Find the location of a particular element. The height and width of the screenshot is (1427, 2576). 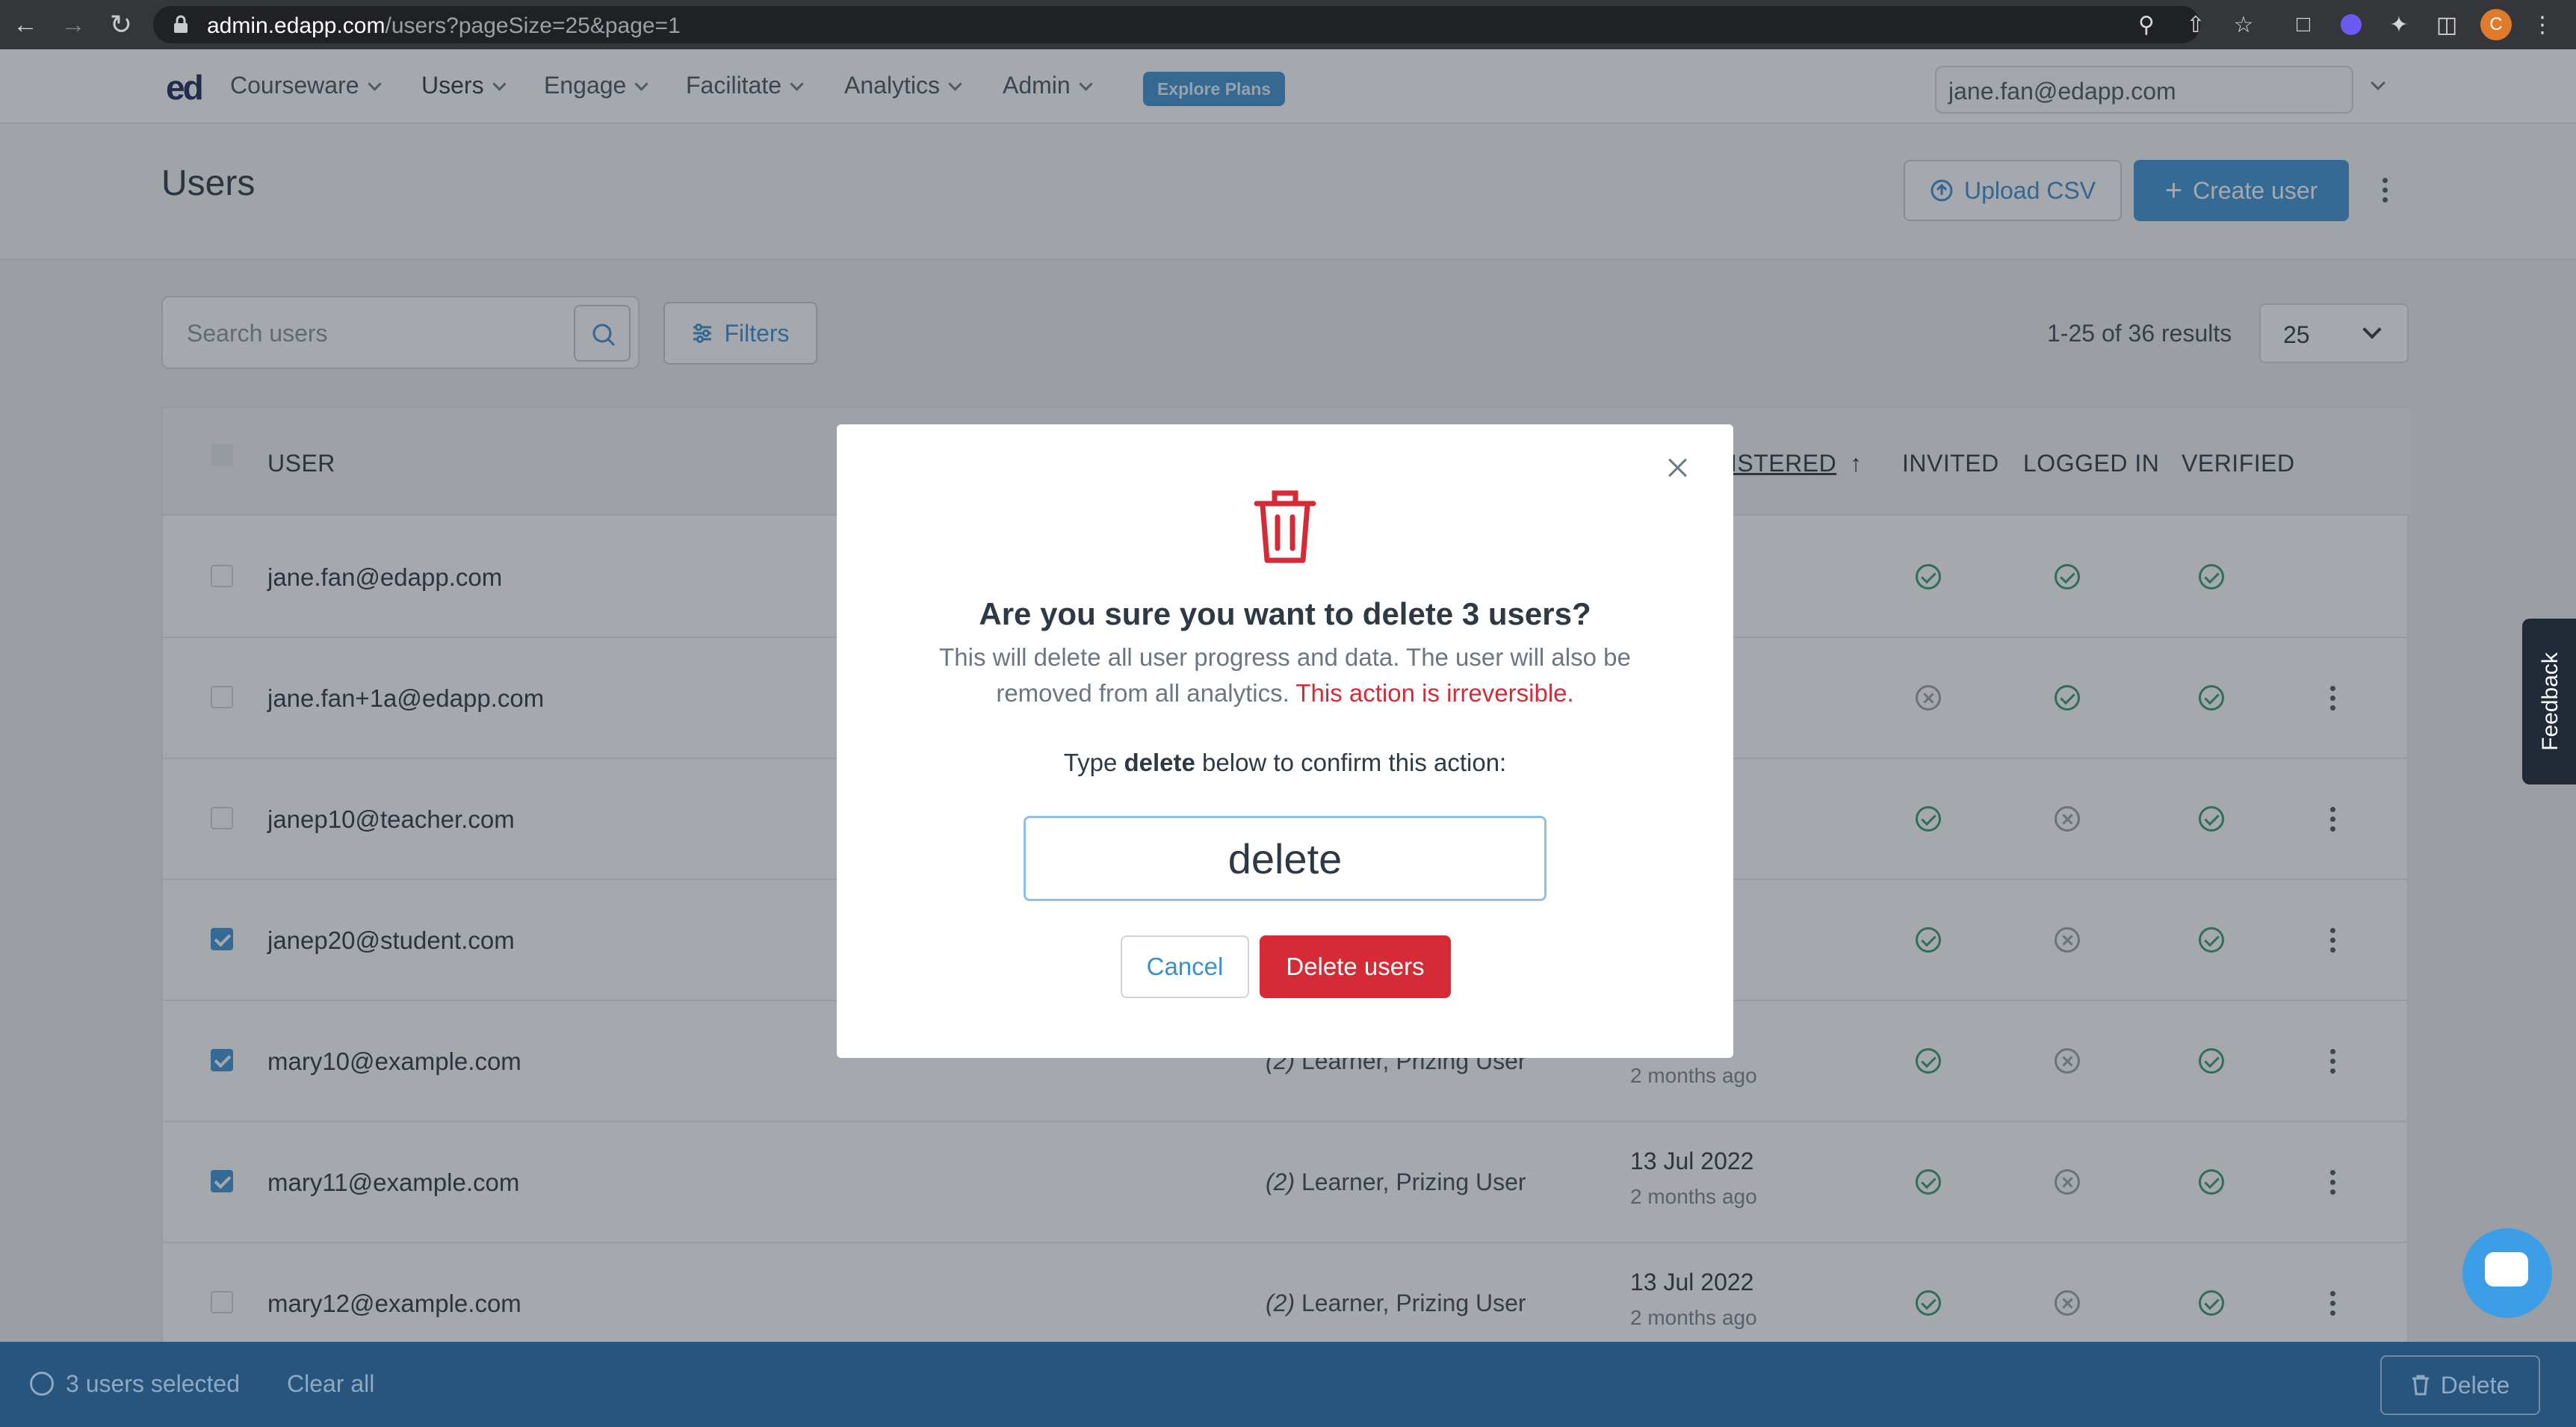

reload-icon: ↻ is located at coordinates (121, 24).